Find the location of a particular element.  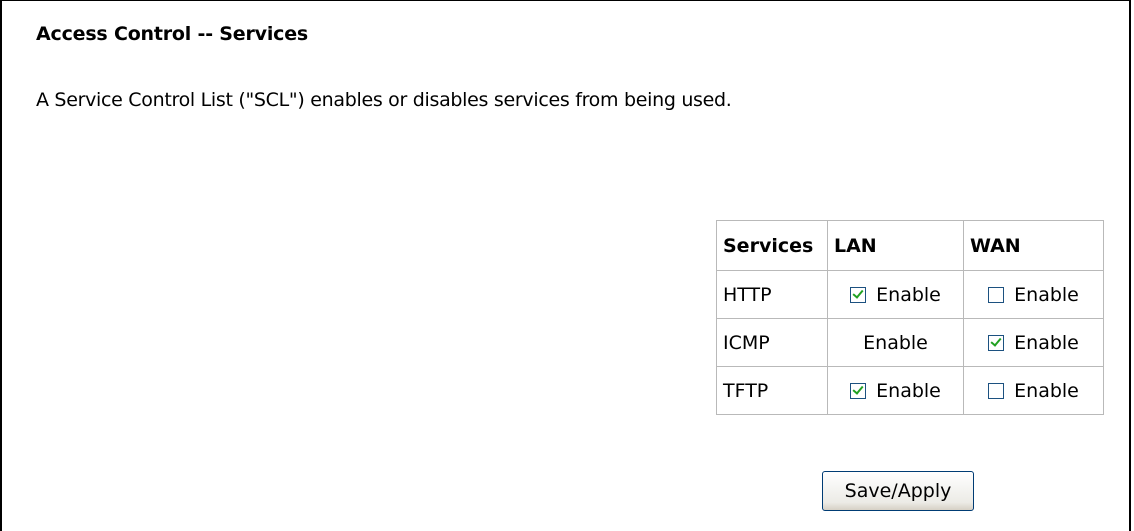

tftp-lan-enable-checkbox is located at coordinates (858, 390).